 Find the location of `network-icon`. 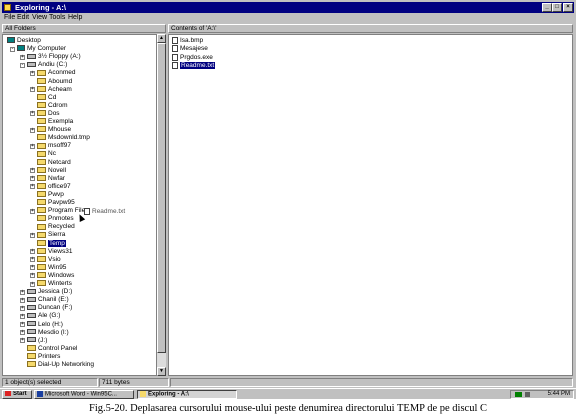

network-icon is located at coordinates (518, 394).